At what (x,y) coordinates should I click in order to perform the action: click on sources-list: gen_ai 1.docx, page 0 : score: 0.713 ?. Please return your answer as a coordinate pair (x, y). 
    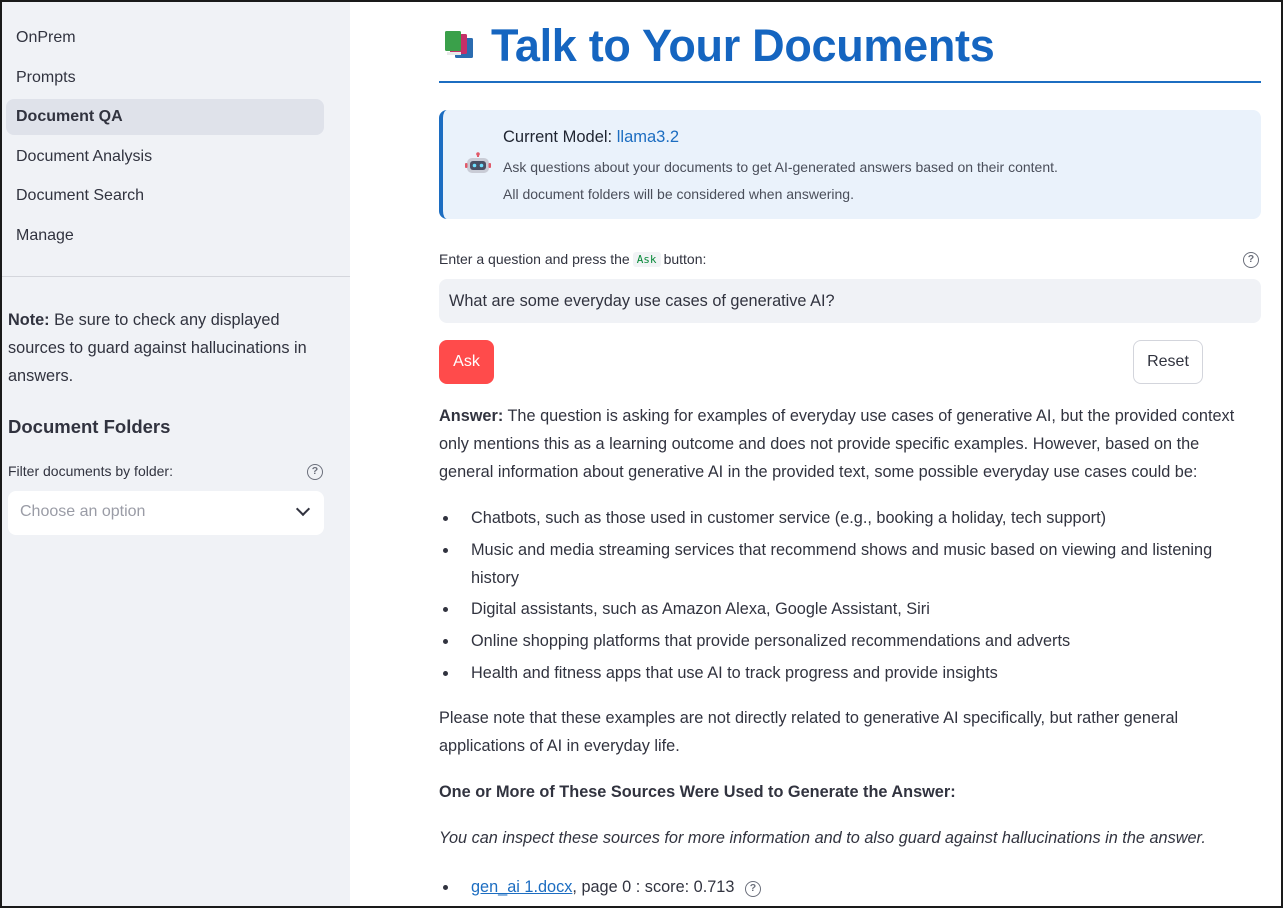
    Looking at the image, I should click on (844, 887).